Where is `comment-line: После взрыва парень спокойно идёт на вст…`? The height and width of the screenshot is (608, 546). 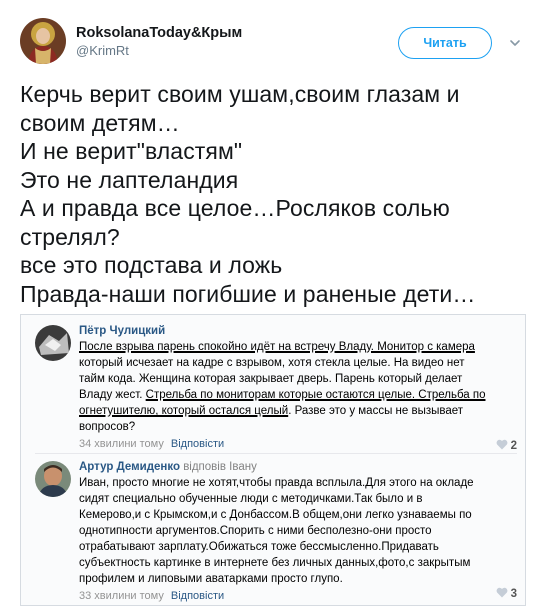 comment-line: После взрыва парень спокойно идёт на вст… is located at coordinates (277, 347).